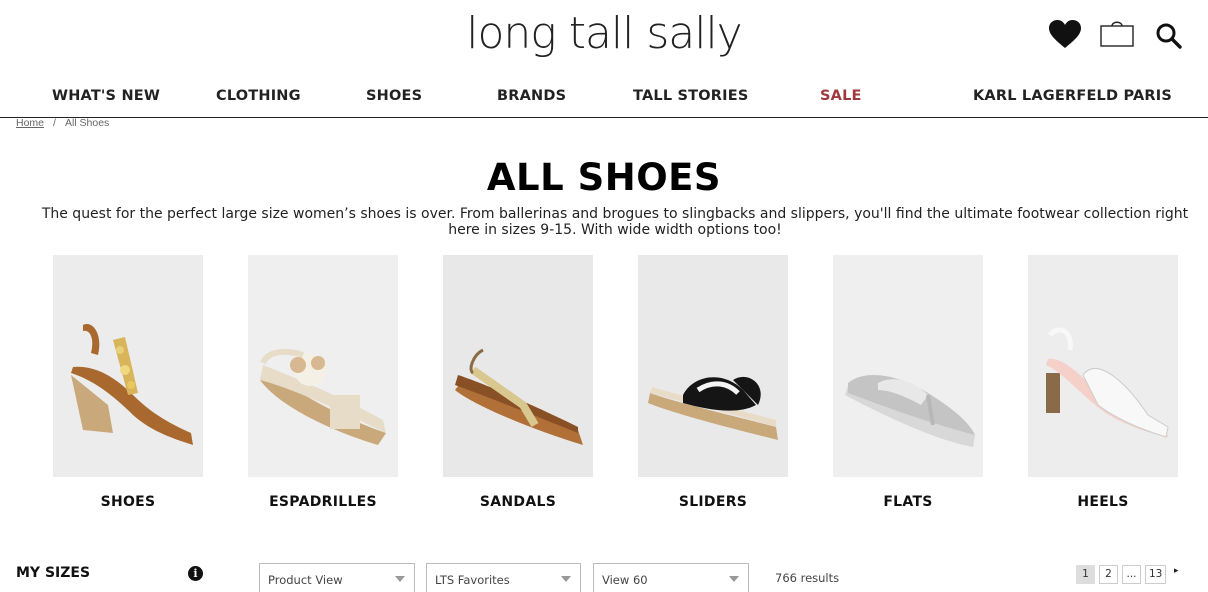 Image resolution: width=1208 pixels, height=592 pixels. I want to click on category-label-flats: FLATS, so click(908, 502).